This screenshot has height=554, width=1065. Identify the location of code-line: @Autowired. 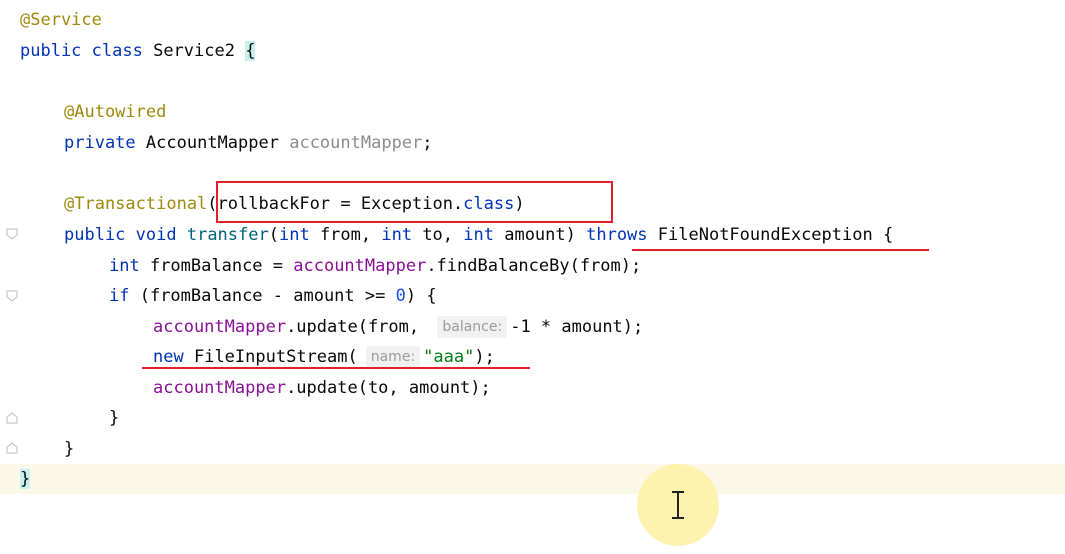
(532, 112).